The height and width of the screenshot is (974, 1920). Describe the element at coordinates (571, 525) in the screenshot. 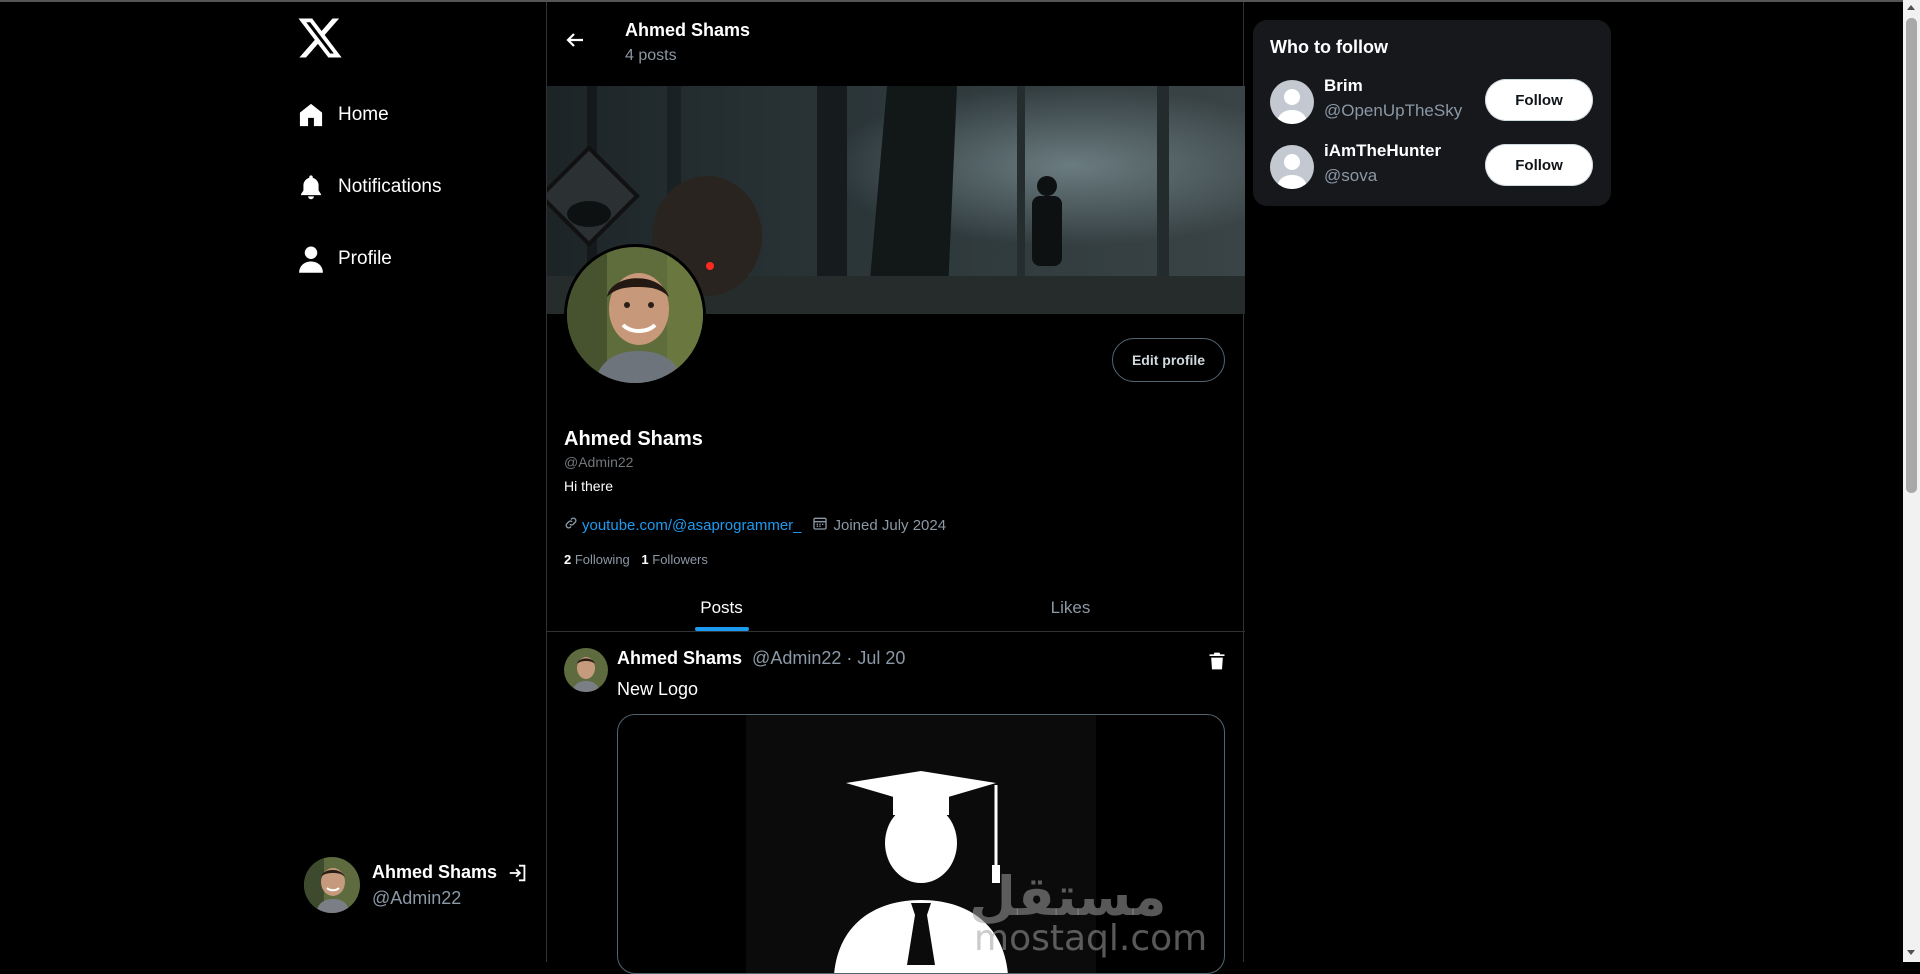

I see `link-icon` at that location.